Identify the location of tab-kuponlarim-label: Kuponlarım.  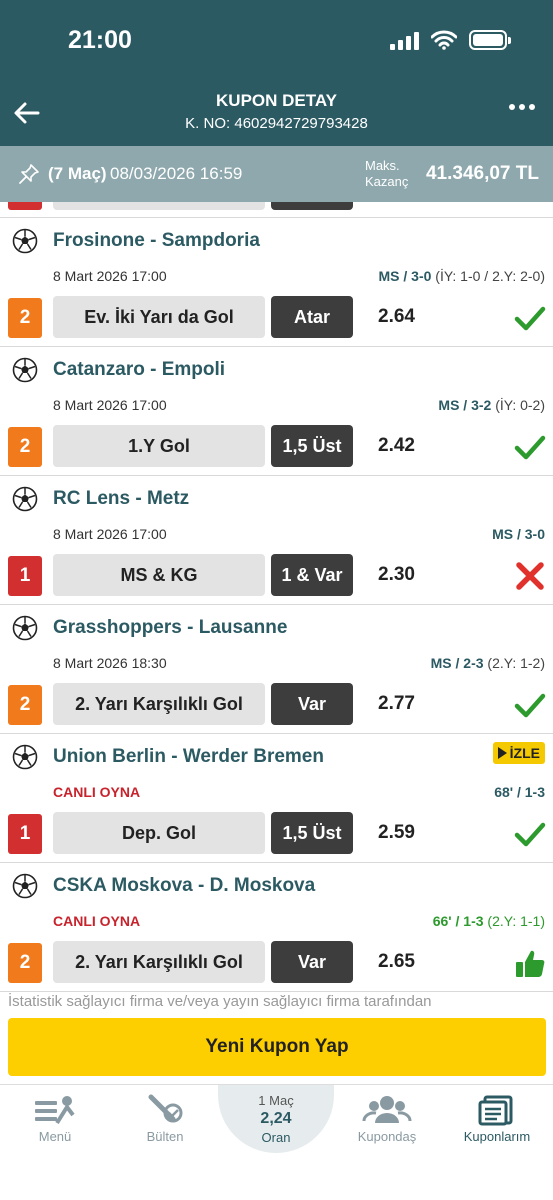
(497, 1136).